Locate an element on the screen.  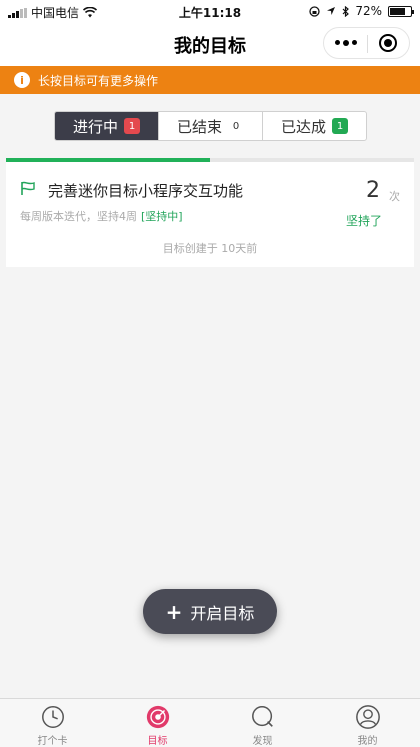
close-button is located at coordinates (387, 43).